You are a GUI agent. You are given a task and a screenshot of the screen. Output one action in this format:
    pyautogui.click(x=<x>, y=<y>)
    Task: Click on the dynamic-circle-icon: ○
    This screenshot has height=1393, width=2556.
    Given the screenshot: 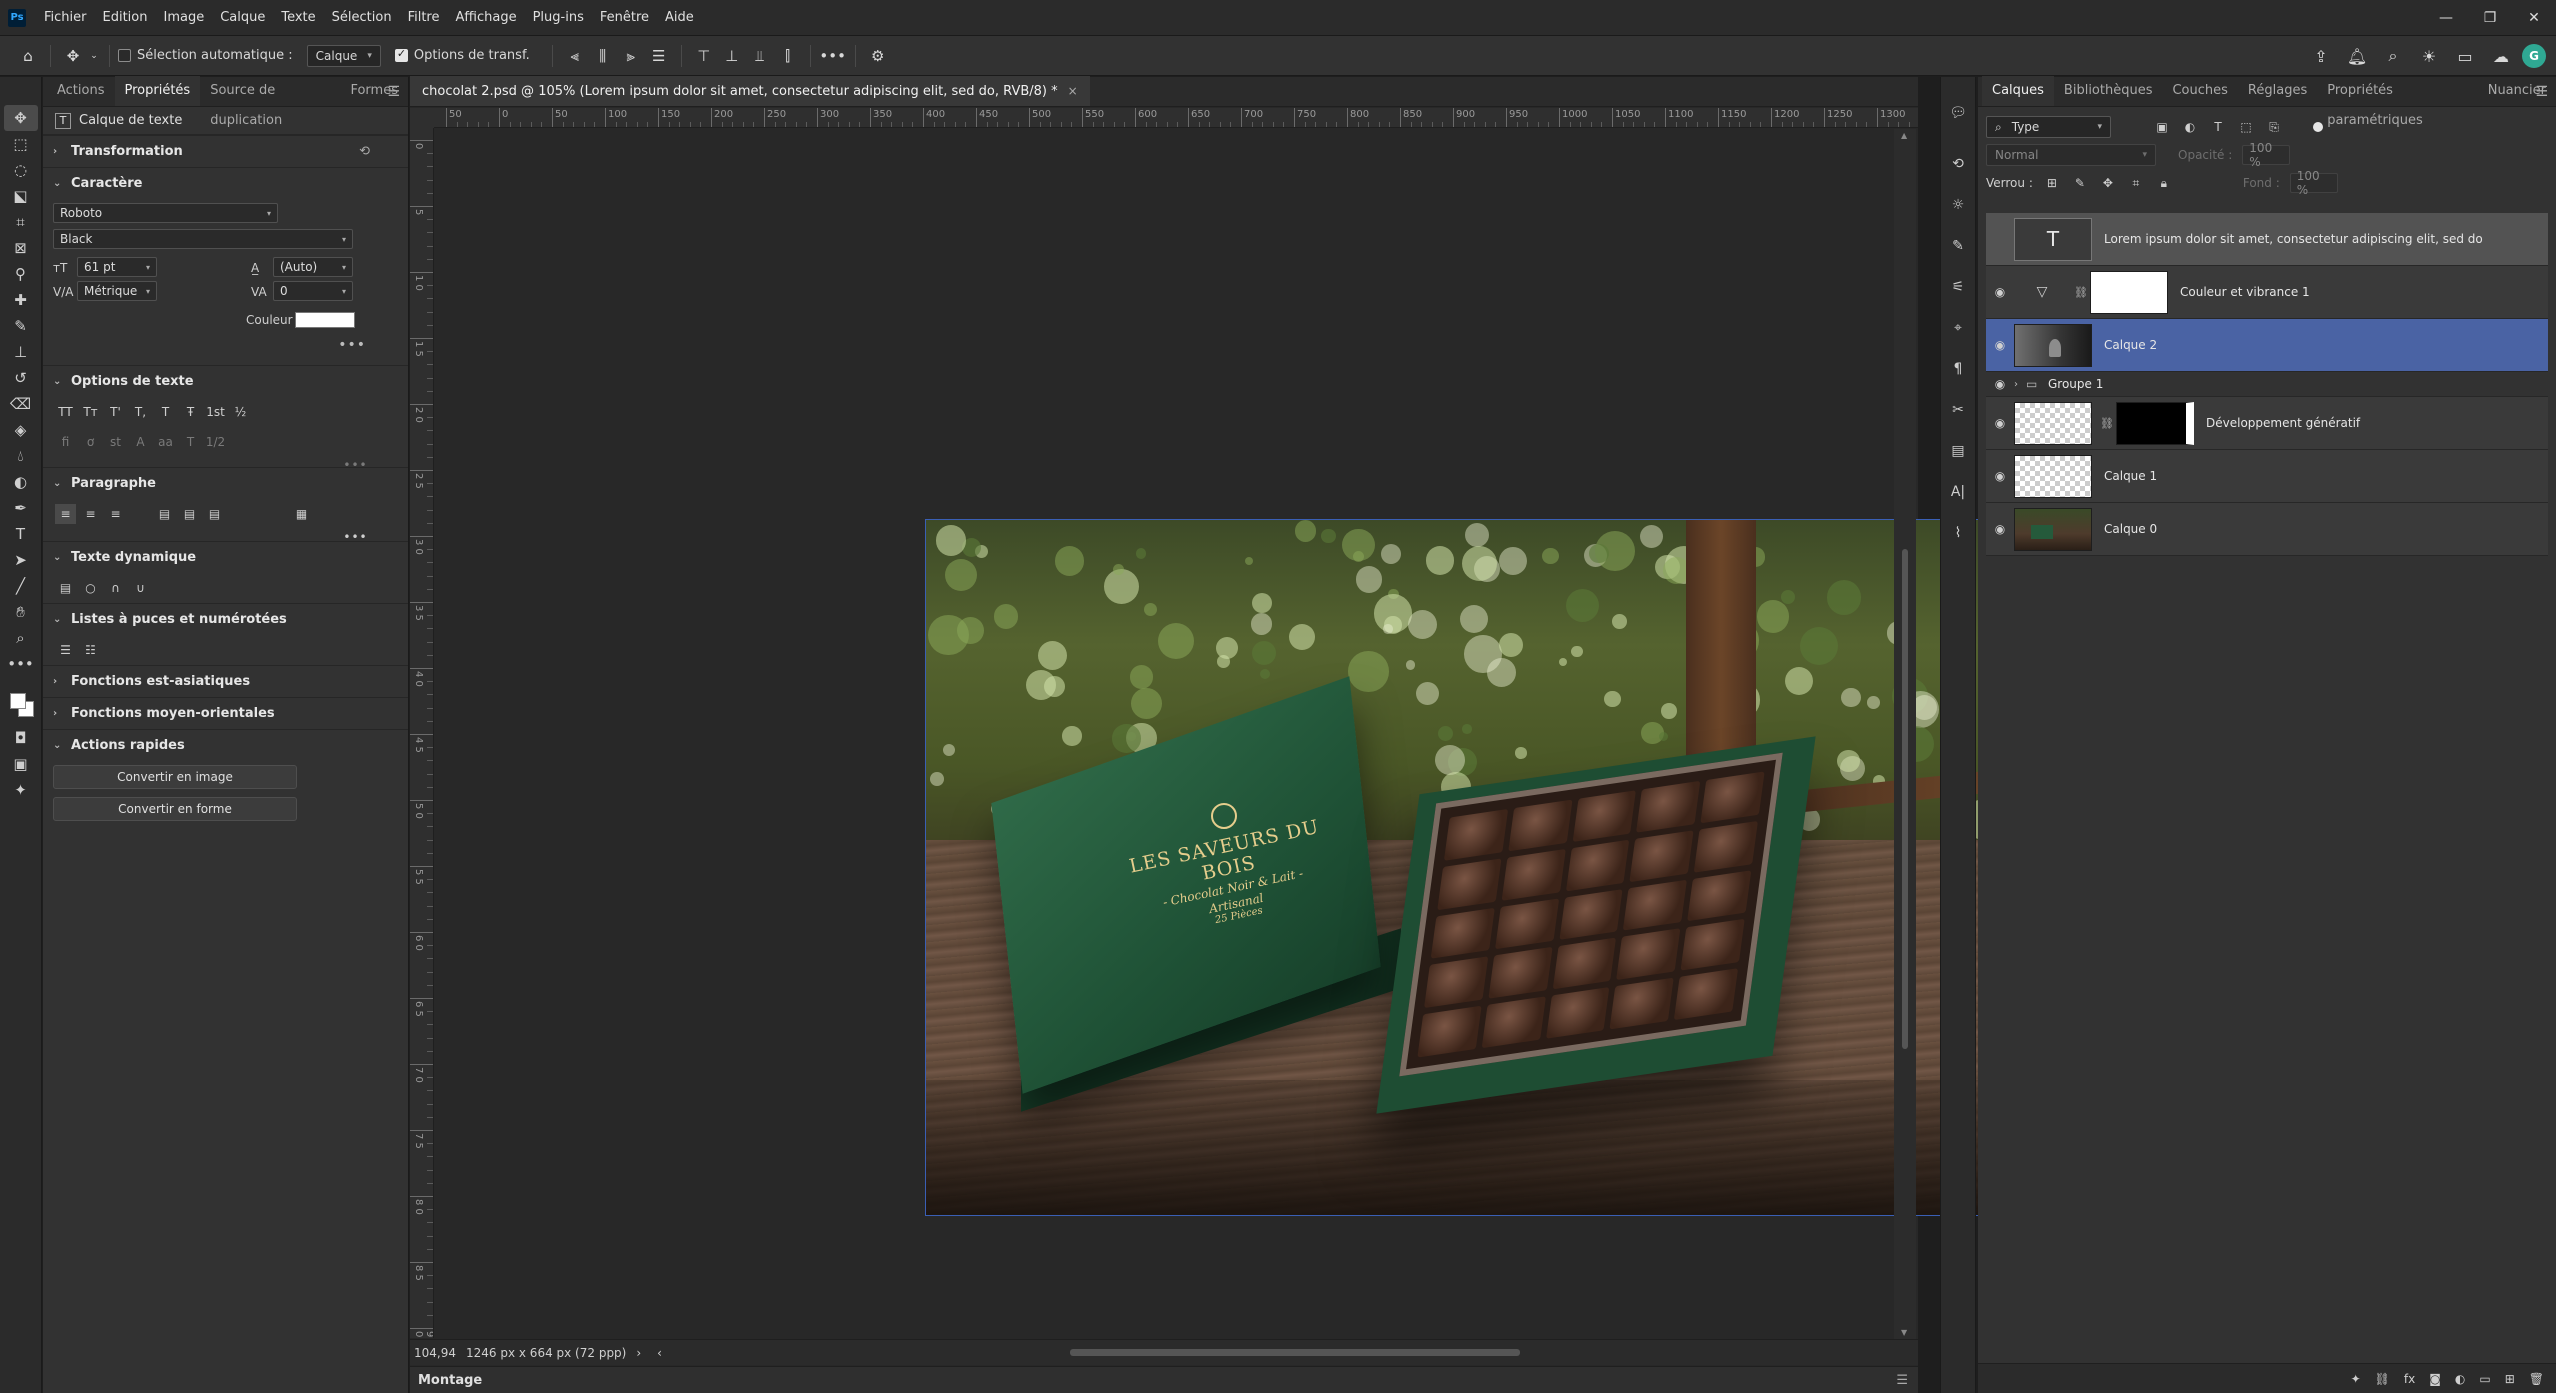 What is the action you would take?
    pyautogui.click(x=90, y=588)
    